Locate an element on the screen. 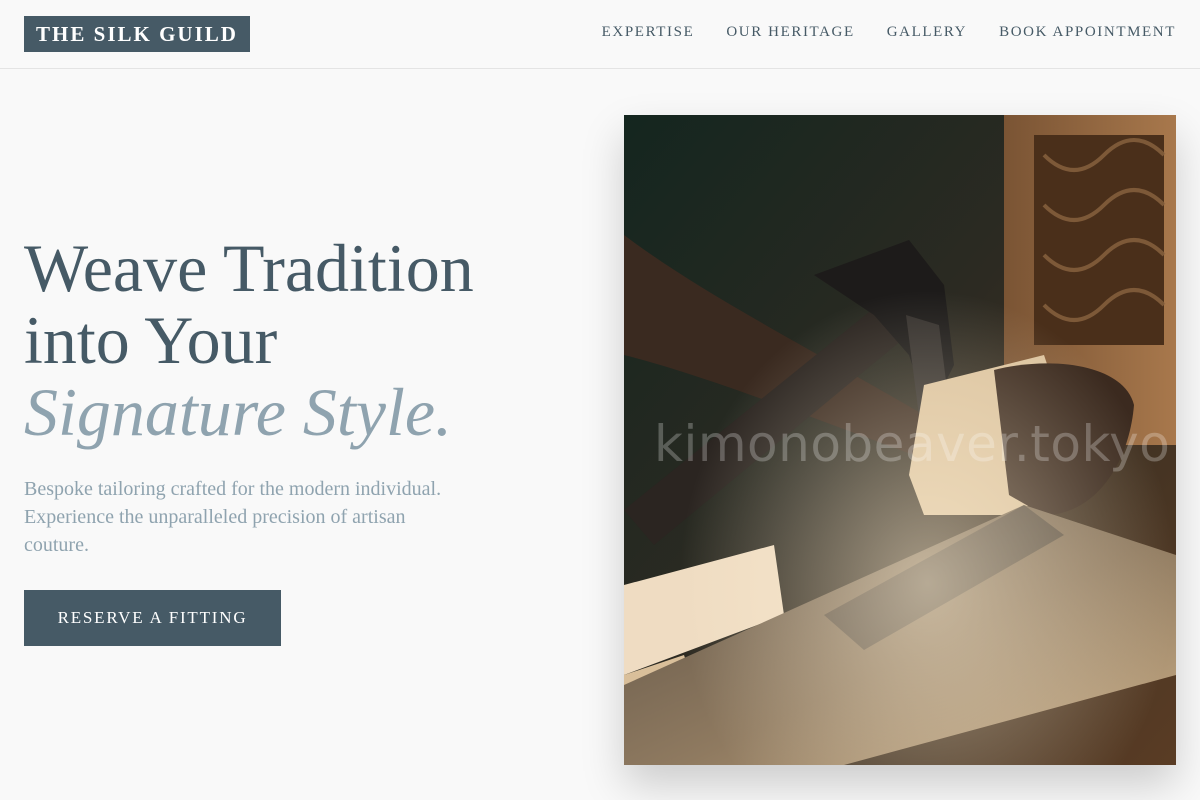 The width and height of the screenshot is (1200, 800). reserve-fitting-button: RESERVE A FITTING is located at coordinates (152, 618).